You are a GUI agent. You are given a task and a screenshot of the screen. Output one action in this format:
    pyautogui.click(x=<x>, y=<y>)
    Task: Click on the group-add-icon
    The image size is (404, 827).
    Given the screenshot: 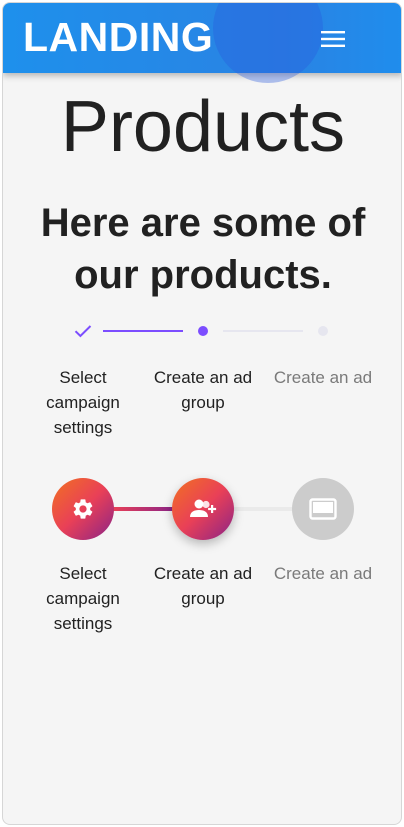 What is the action you would take?
    pyautogui.click(x=203, y=508)
    